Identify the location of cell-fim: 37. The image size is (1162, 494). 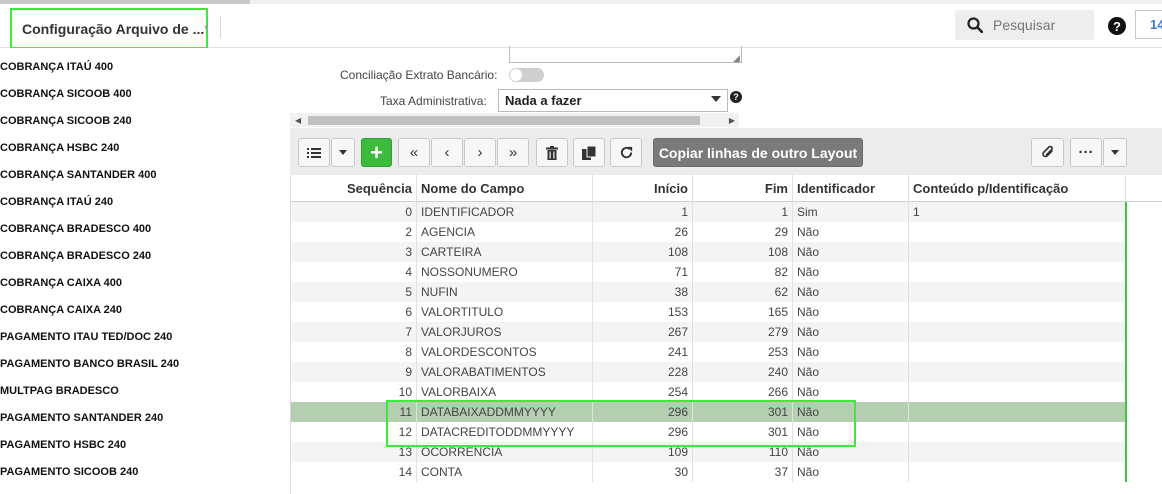
(743, 472).